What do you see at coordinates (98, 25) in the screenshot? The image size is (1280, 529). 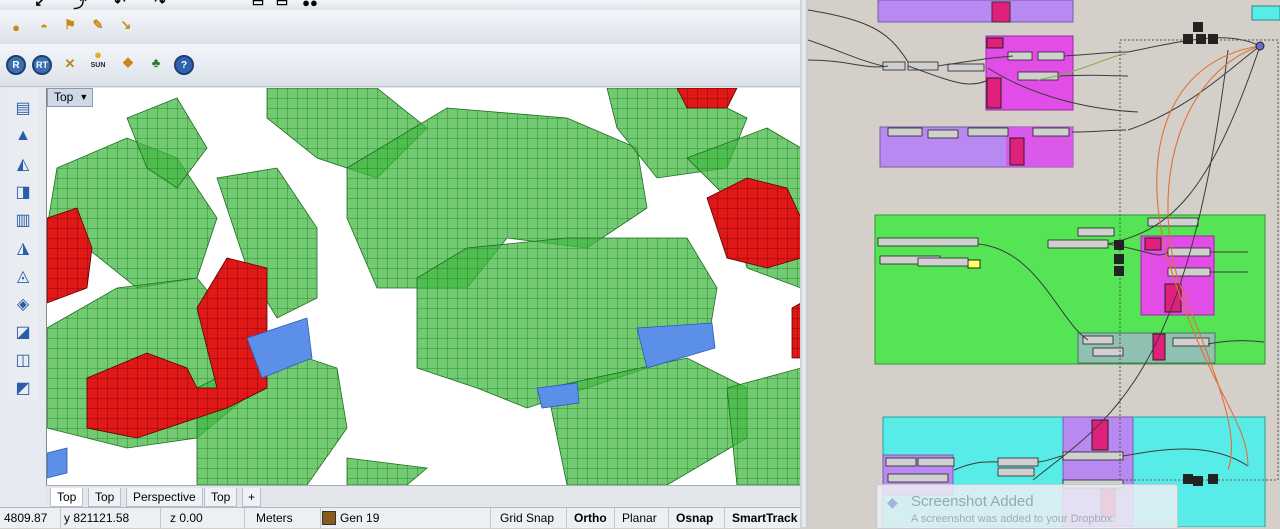 I see `pencil-icon: ✎` at bounding box center [98, 25].